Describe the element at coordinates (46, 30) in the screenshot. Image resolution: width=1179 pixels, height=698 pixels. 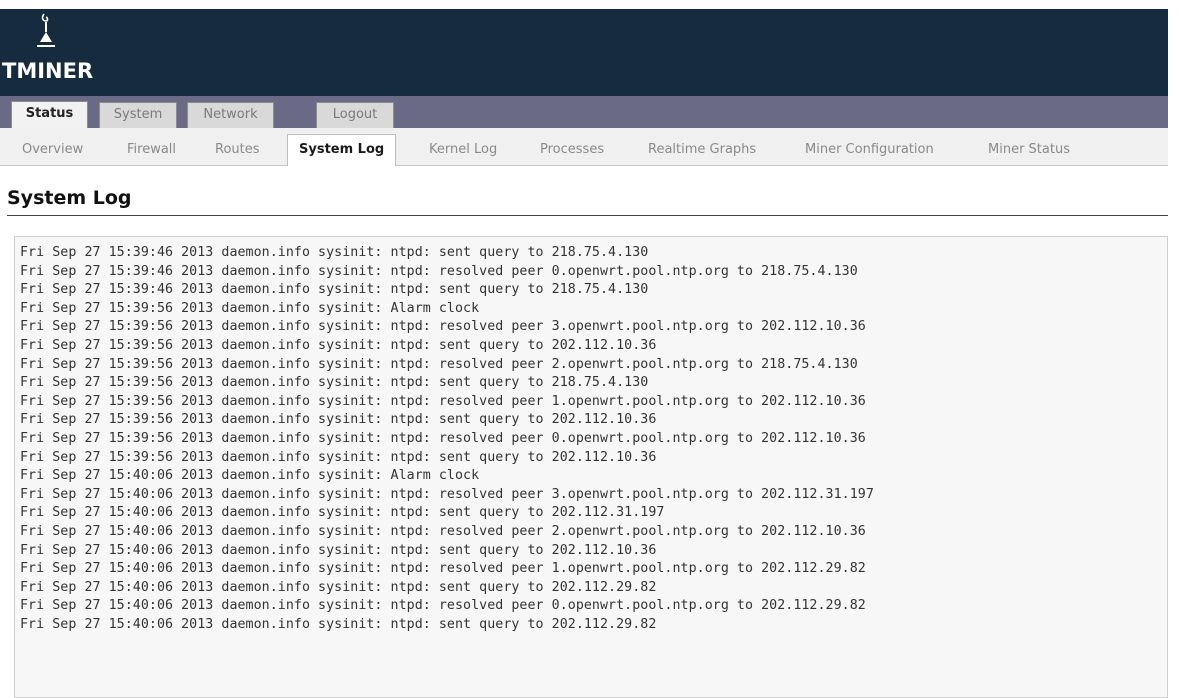
I see `miner-logo-icon` at that location.